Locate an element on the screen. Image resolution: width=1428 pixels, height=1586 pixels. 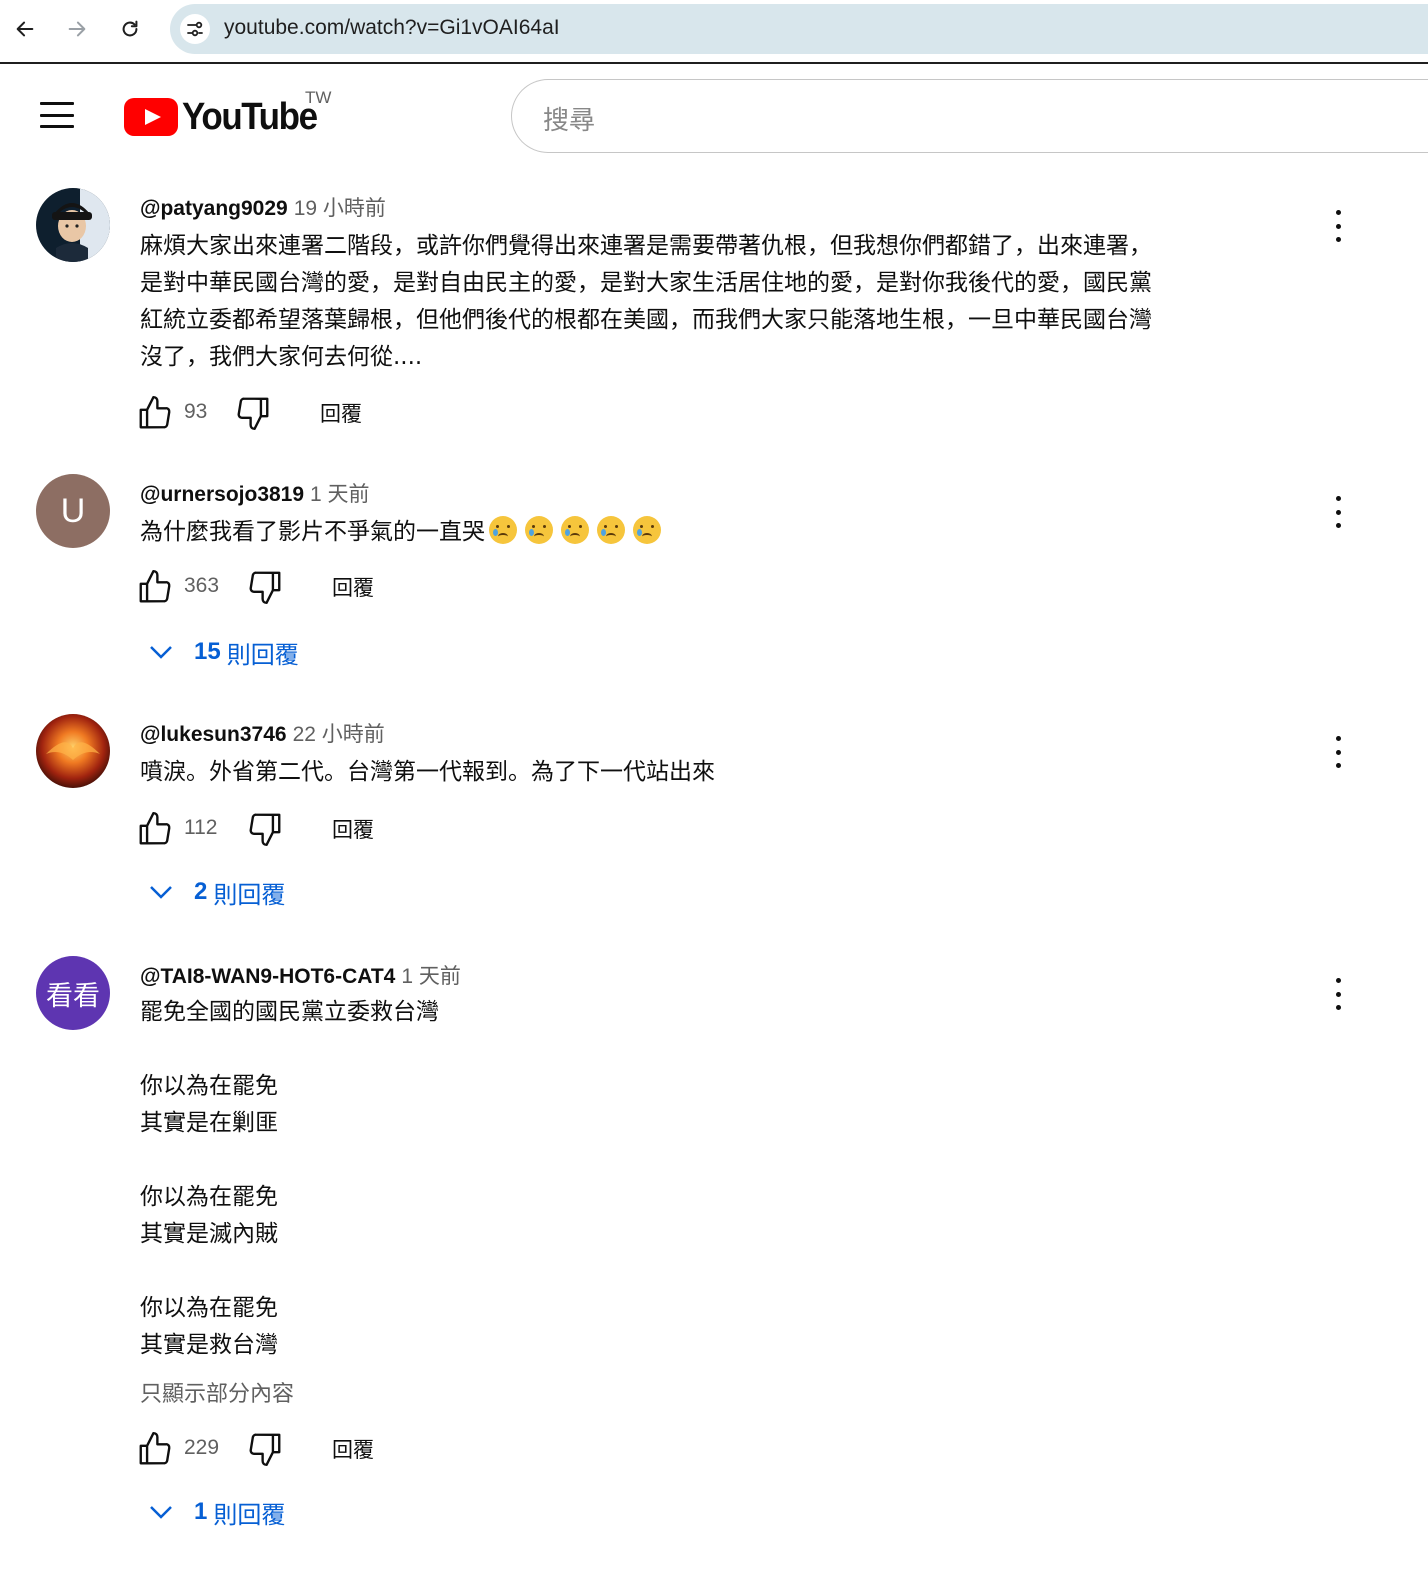
comment-time: 19 小時前 is located at coordinates (340, 208).